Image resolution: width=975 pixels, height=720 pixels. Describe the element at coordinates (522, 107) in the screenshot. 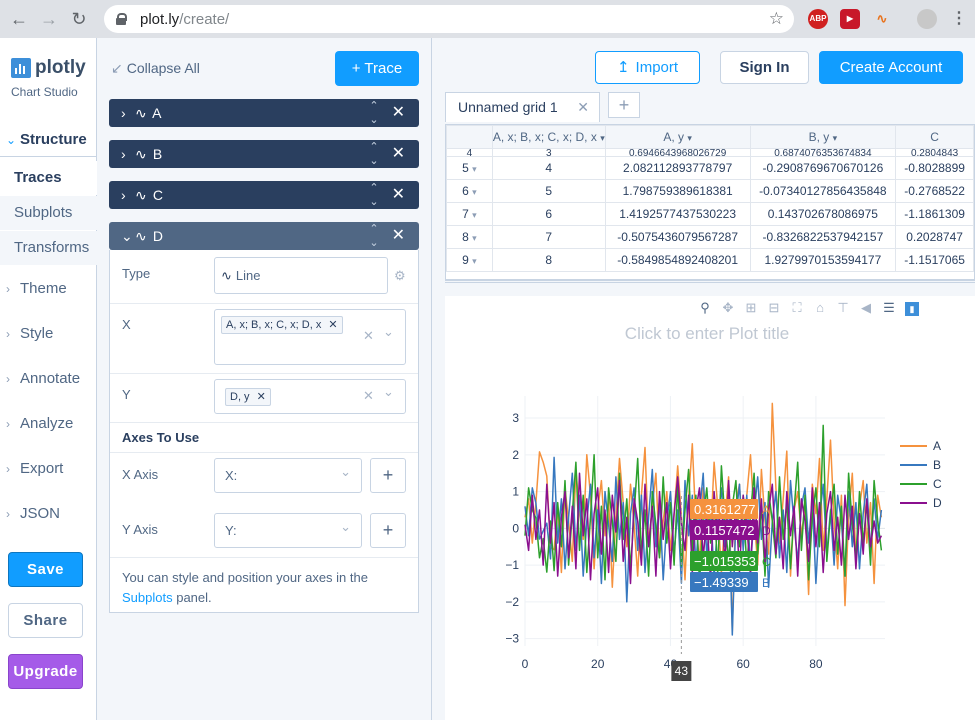

I see `grid-tab: Unnamed grid 1 ✕` at that location.